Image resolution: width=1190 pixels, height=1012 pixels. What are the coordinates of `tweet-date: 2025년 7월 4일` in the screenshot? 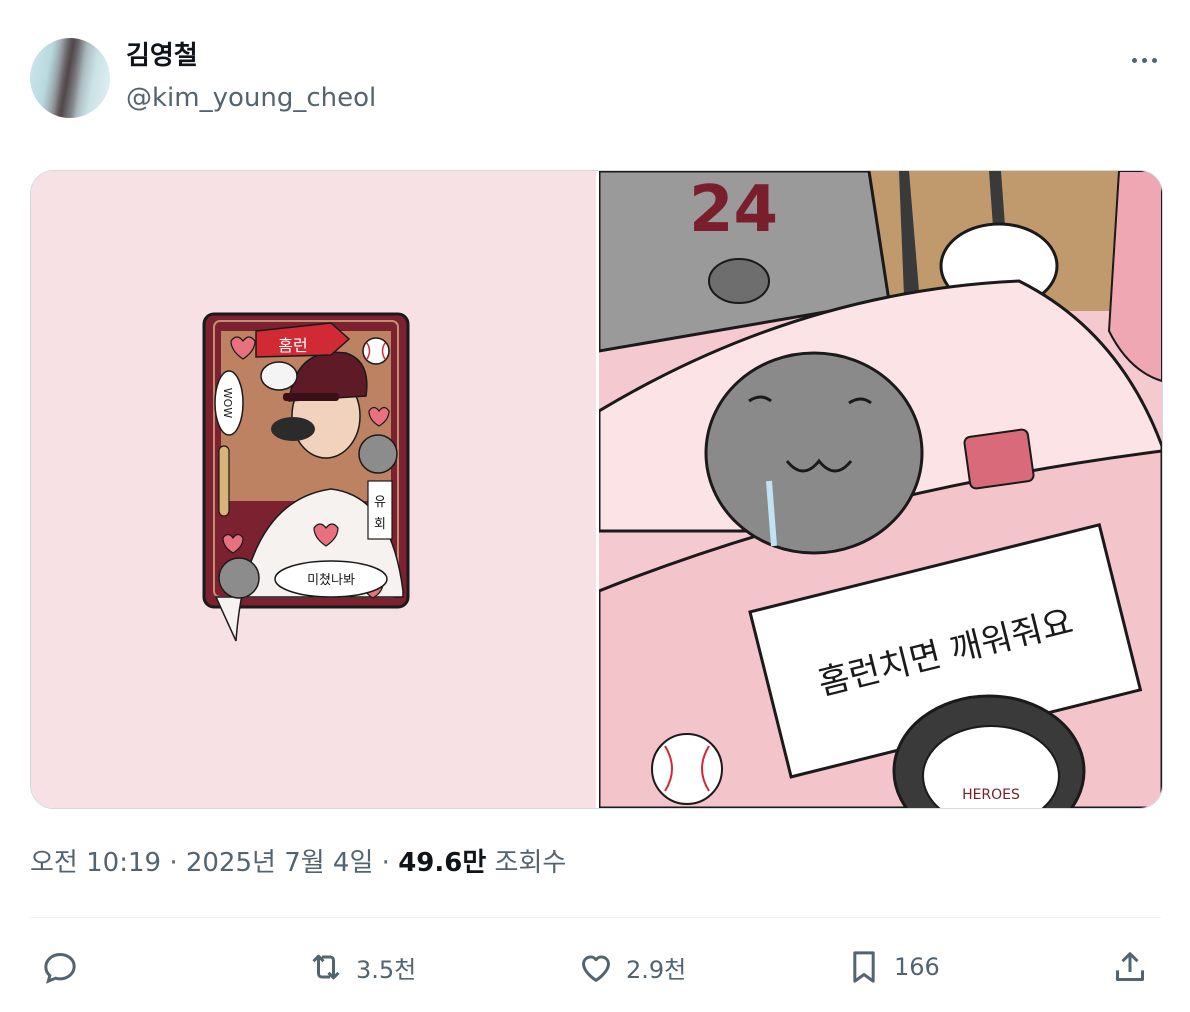 It's located at (280, 863).